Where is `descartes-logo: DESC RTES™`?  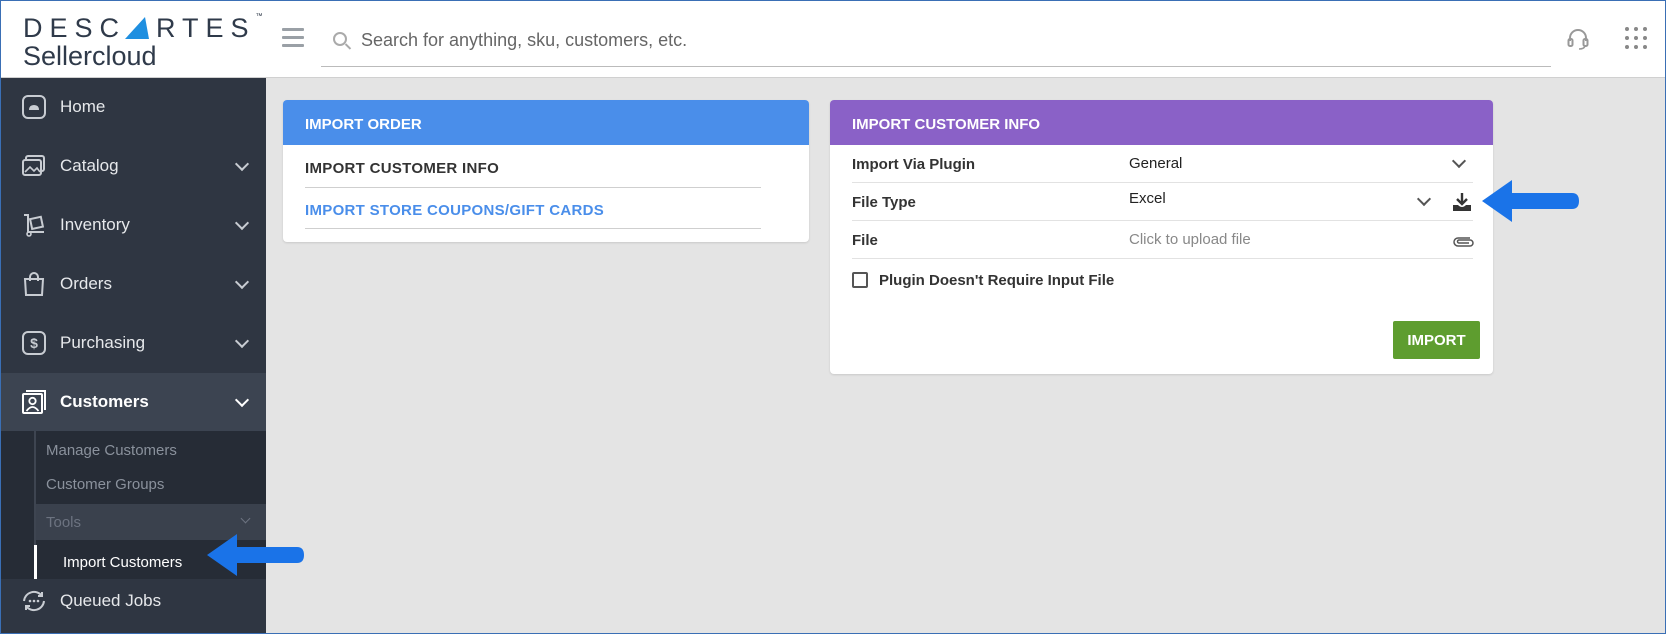
descartes-logo: DESC RTES™ is located at coordinates (143, 28).